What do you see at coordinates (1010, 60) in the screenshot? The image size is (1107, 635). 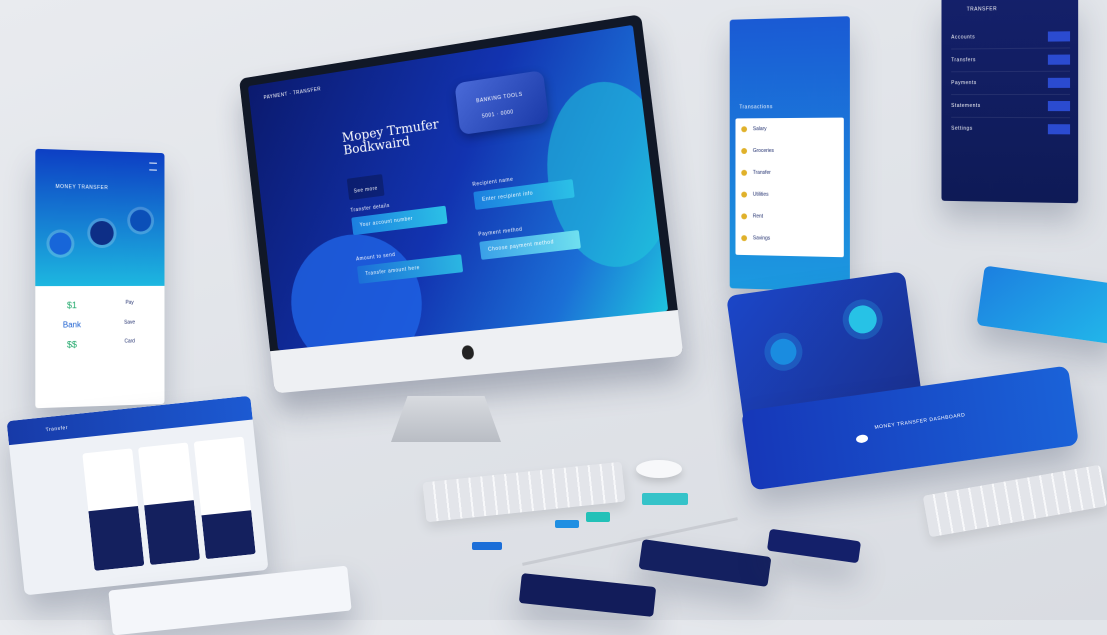 I see `menu-row: Transfers` at bounding box center [1010, 60].